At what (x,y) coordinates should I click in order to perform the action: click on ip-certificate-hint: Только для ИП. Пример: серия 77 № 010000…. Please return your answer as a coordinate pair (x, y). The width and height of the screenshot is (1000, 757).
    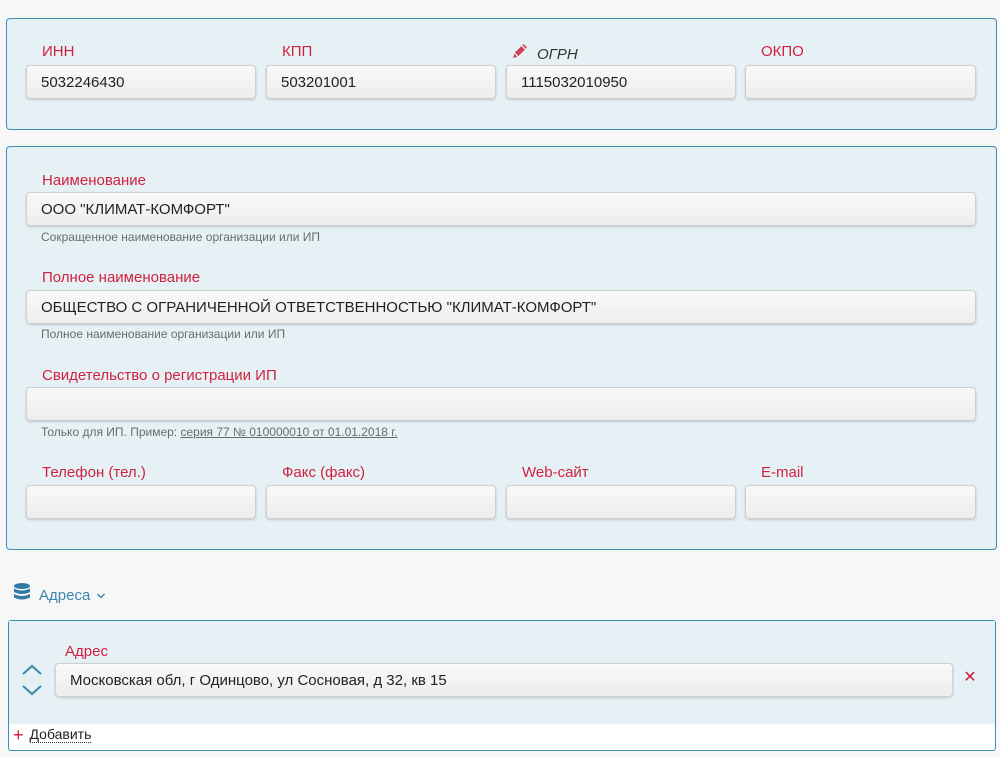
    Looking at the image, I should click on (219, 432).